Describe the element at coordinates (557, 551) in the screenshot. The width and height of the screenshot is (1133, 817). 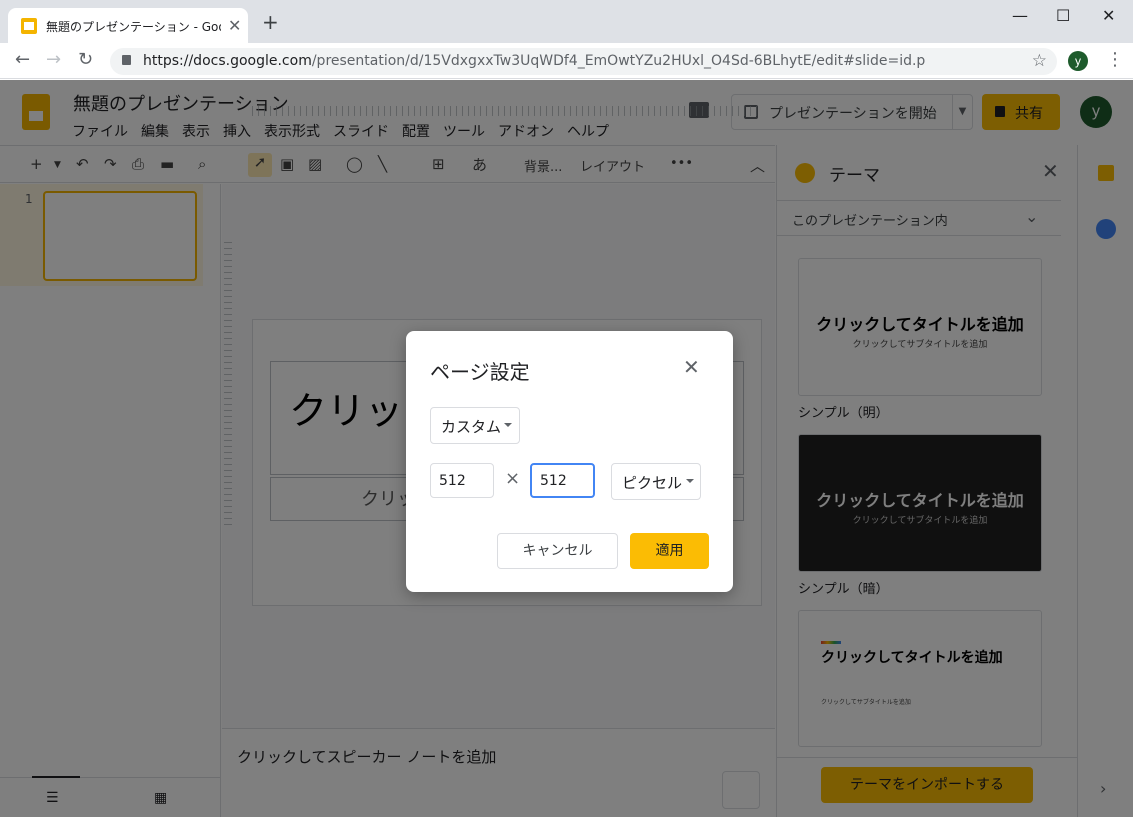
I see `cancel-button: キャンセル` at that location.